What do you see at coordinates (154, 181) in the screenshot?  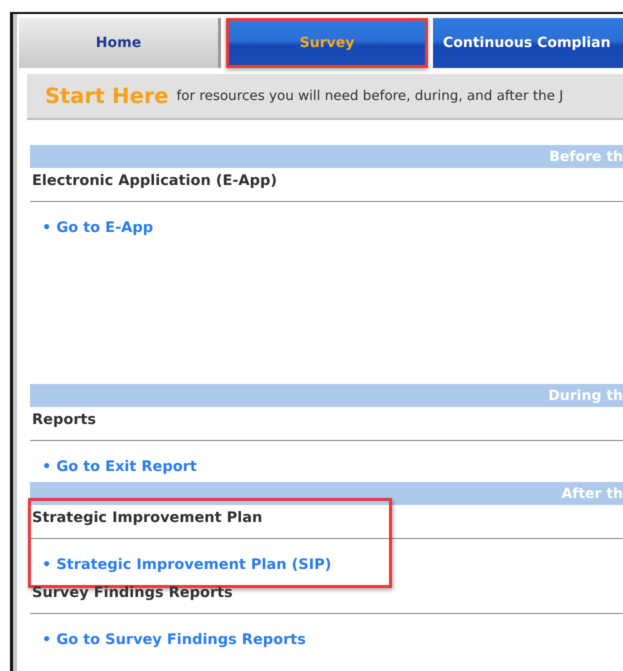 I see `group-heading: Electronic Application (E-App)` at bounding box center [154, 181].